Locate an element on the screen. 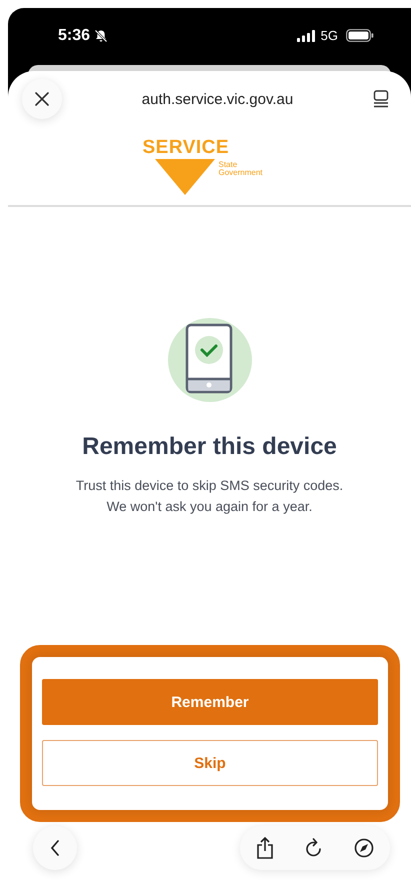 This screenshot has height=886, width=411. reload-icon is located at coordinates (314, 848).